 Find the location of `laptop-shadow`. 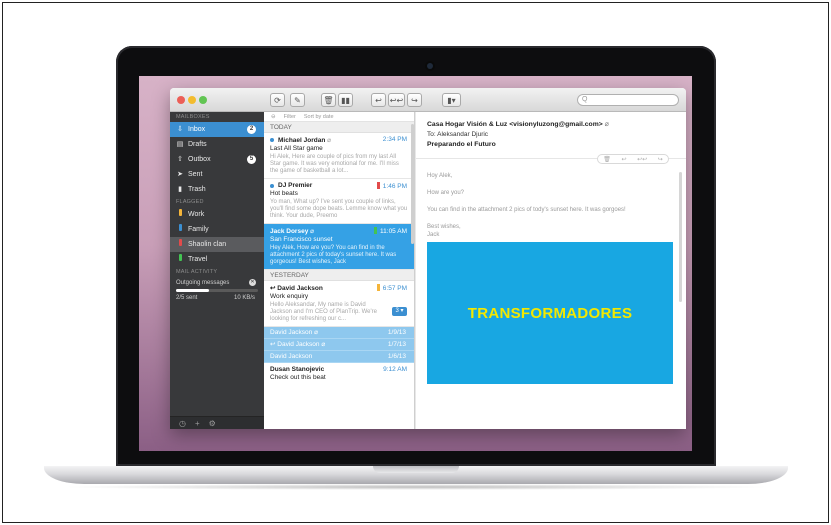

laptop-shadow is located at coordinates (416, 487).